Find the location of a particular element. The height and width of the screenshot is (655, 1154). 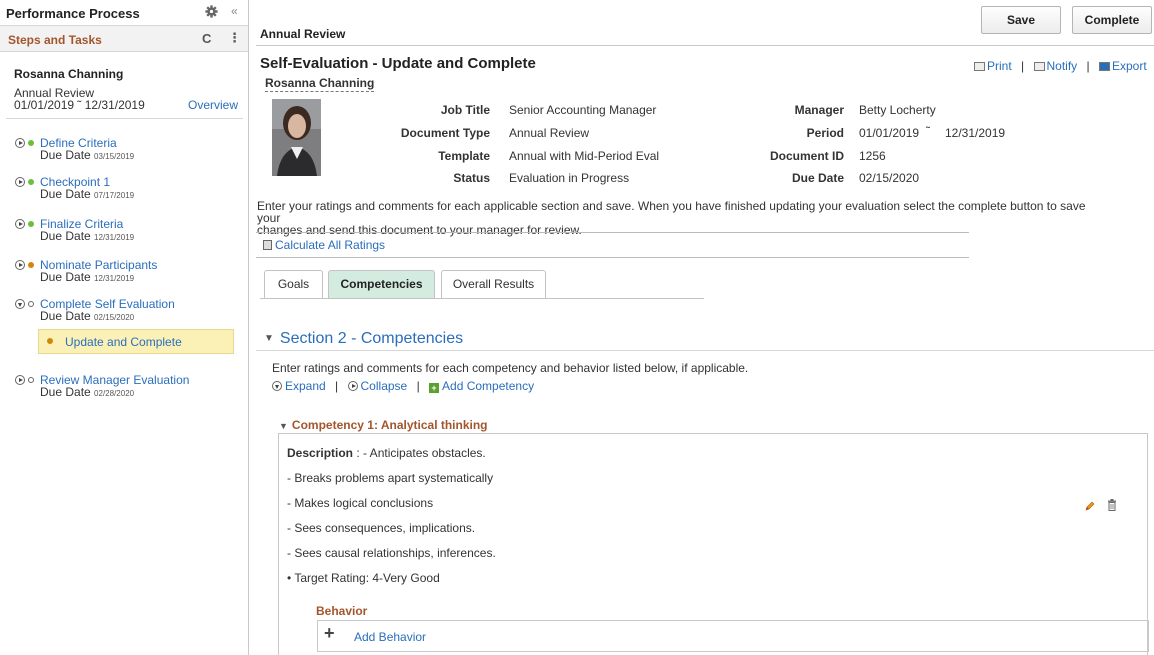

task-link: Update and Complete is located at coordinates (123, 342).